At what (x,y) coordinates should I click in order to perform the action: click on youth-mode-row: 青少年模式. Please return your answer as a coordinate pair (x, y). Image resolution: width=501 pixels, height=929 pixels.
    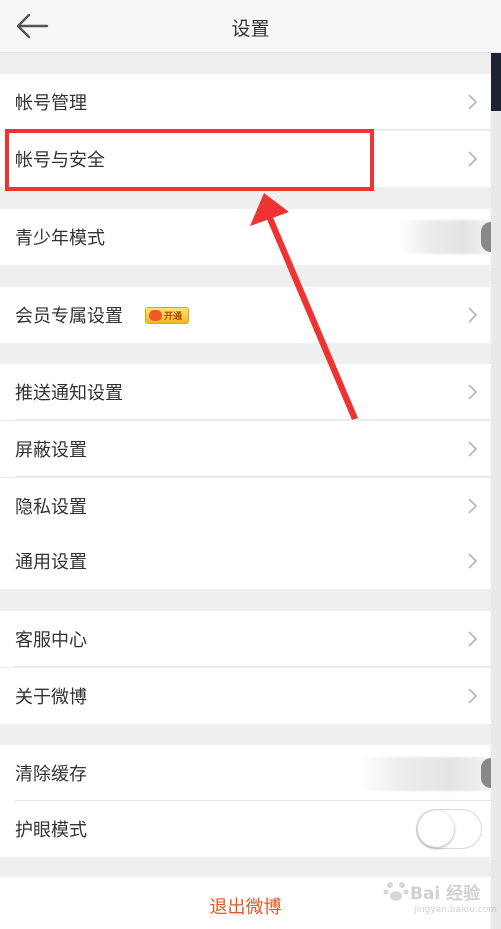
    Looking at the image, I should click on (245, 237).